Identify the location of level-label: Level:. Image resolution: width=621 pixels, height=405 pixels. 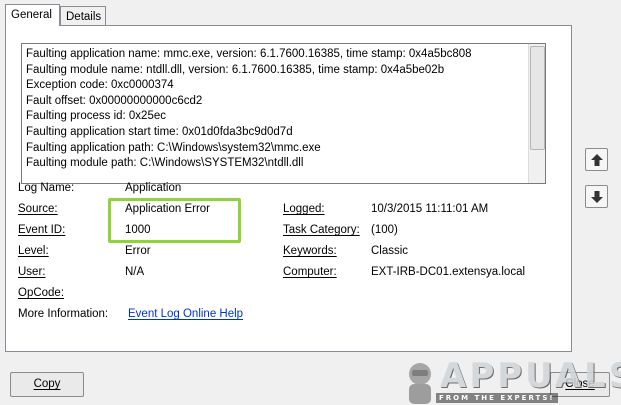
(33, 251).